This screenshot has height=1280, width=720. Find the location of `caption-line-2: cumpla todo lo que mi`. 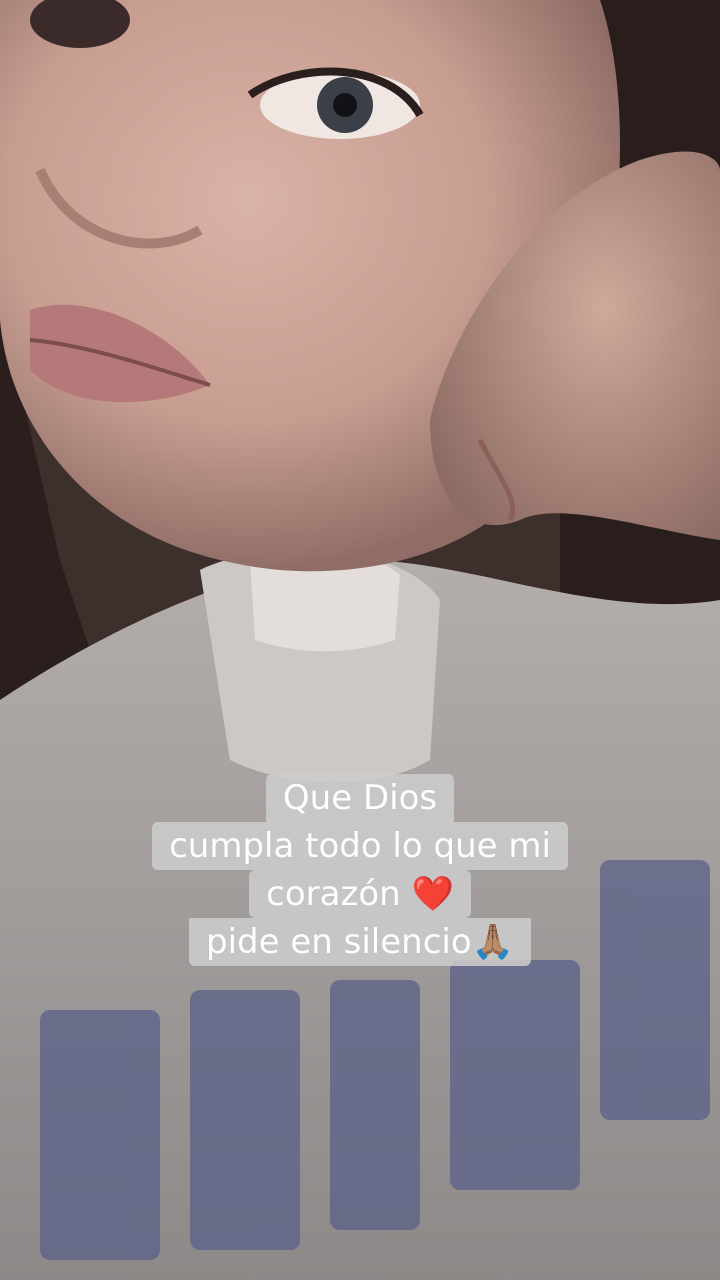

caption-line-2: cumpla todo lo que mi is located at coordinates (360, 846).